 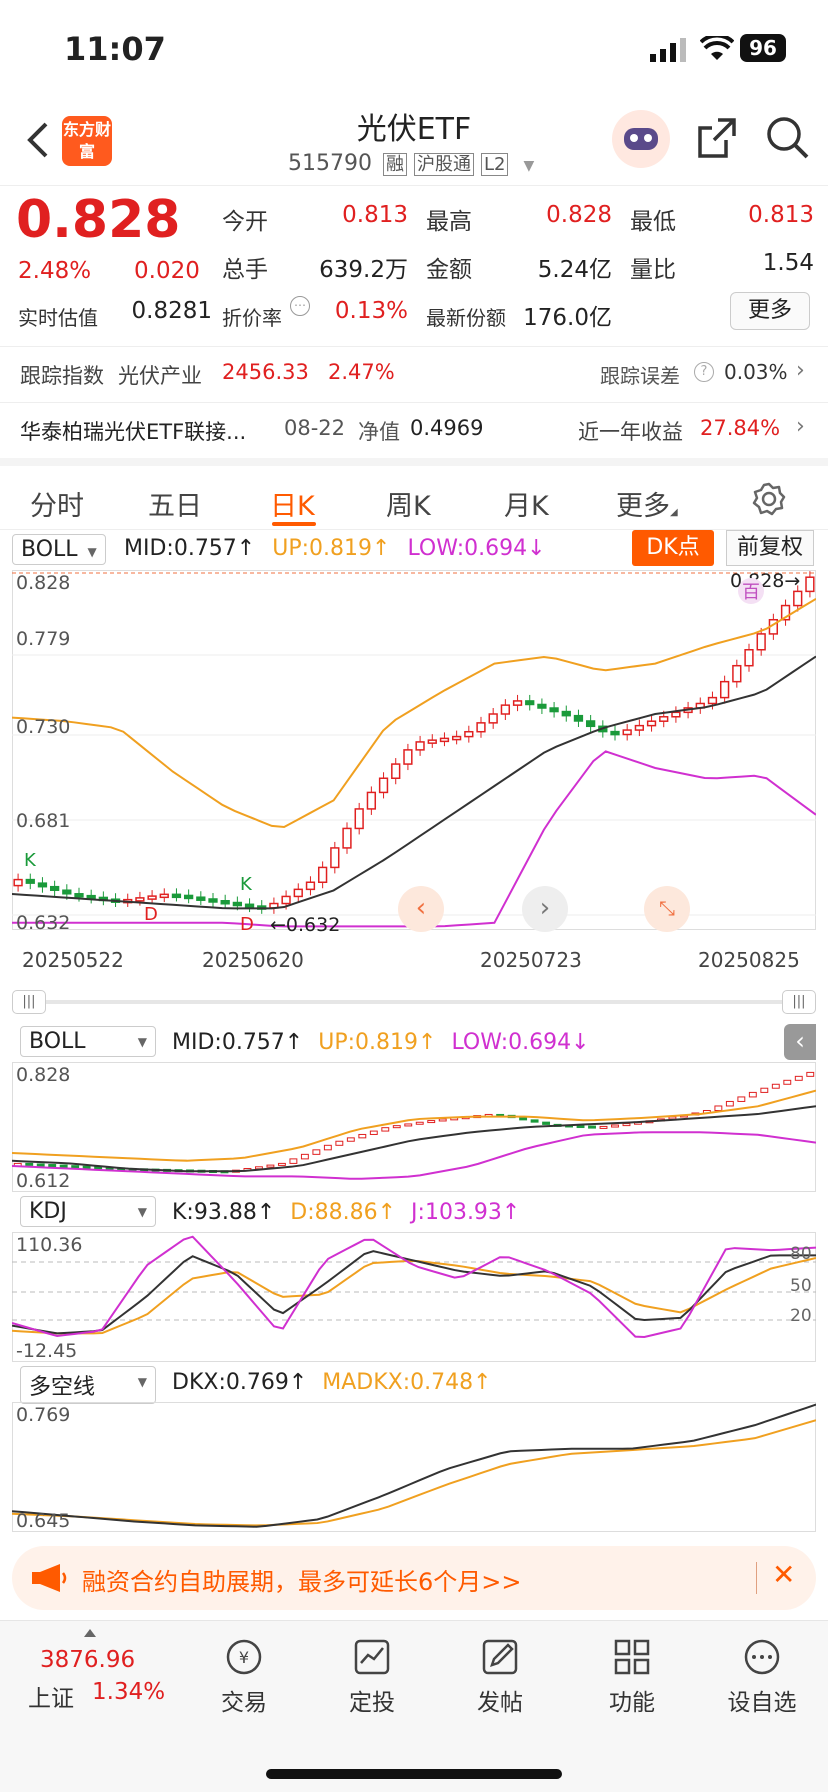 What do you see at coordinates (315, 428) in the screenshot?
I see `nav-date: 08-22` at bounding box center [315, 428].